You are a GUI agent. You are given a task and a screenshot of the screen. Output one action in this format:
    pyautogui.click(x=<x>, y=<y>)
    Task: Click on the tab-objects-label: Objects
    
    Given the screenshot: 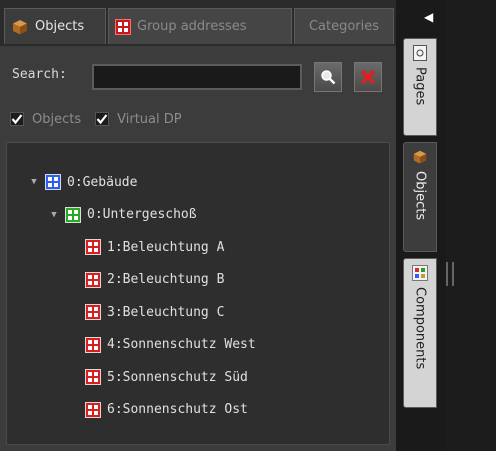 What is the action you would take?
    pyautogui.click(x=60, y=26)
    